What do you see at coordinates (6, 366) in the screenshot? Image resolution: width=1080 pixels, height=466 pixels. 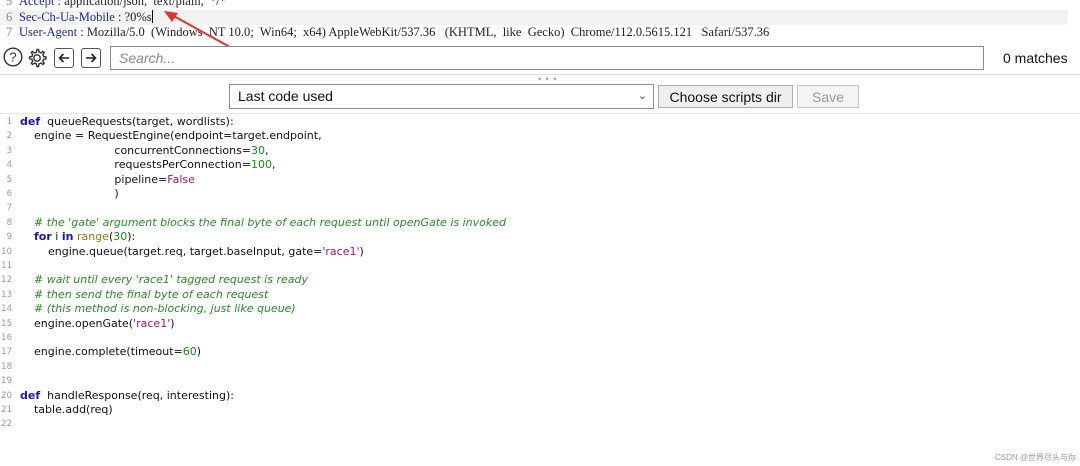 I see `line-number: 18` at bounding box center [6, 366].